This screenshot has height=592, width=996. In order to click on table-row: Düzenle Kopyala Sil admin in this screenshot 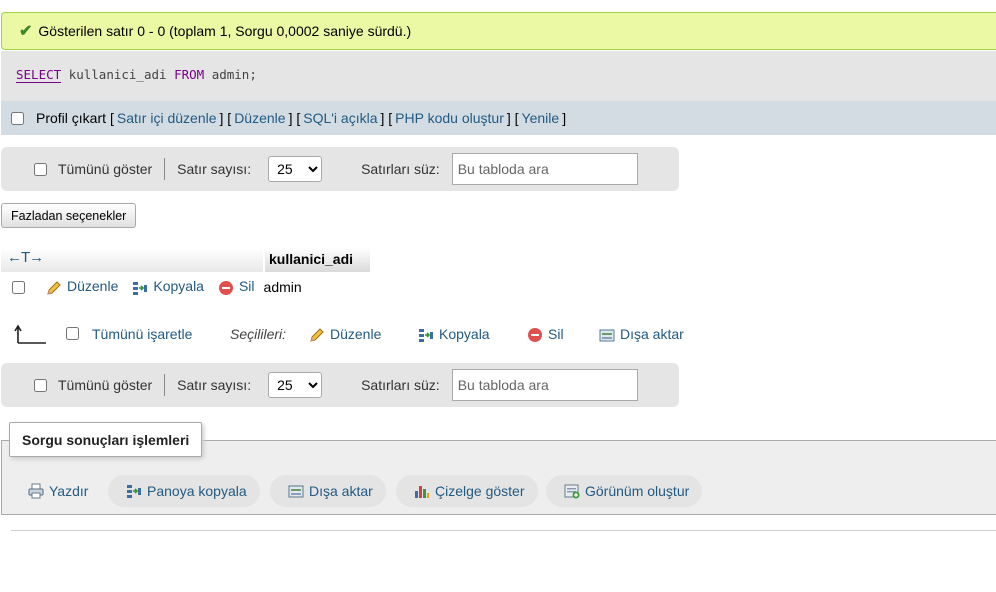, I will do `click(151, 287)`.